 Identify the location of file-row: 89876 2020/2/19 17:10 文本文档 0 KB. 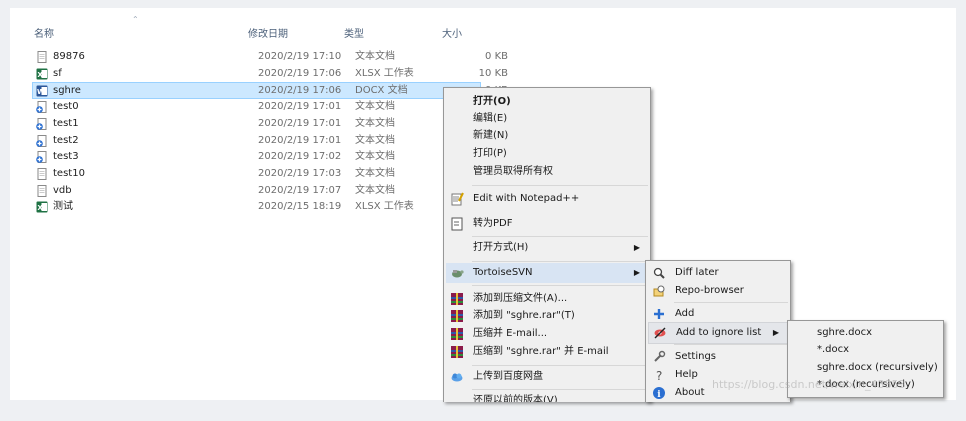
(270, 57).